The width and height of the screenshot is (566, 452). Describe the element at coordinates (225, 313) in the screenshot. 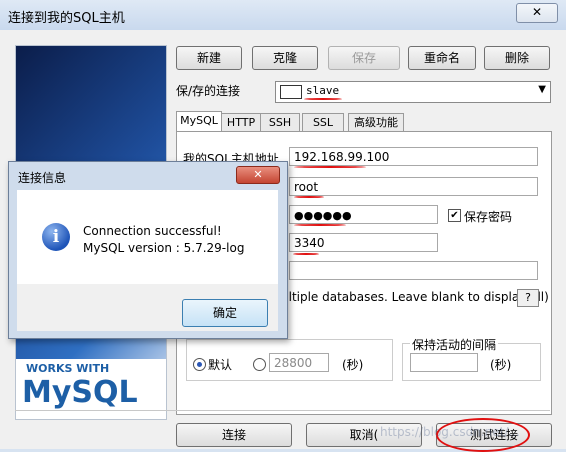

I see `ok-button: 确定` at that location.